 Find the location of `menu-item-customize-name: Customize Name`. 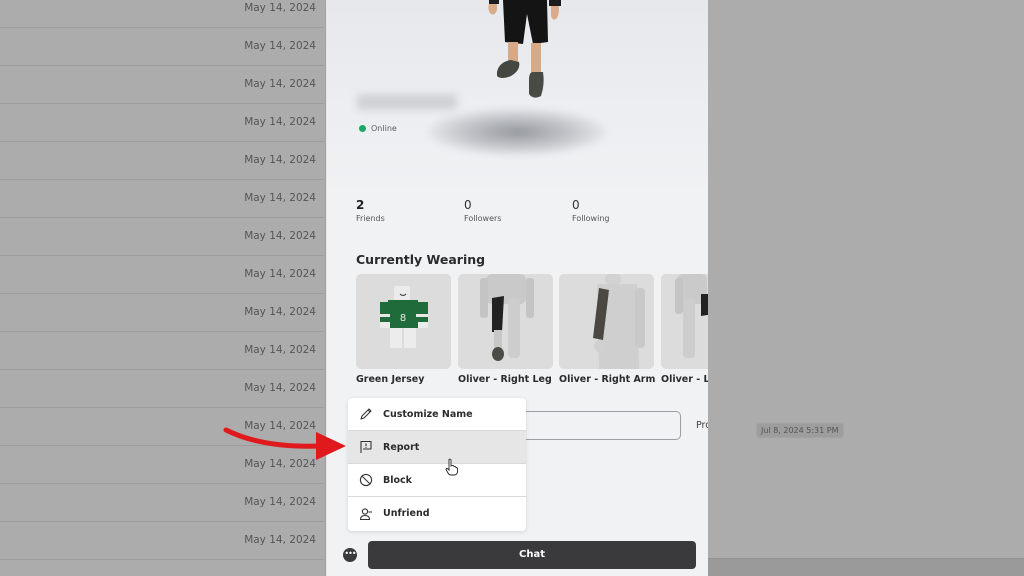

menu-item-customize-name: Customize Name is located at coordinates (437, 414).